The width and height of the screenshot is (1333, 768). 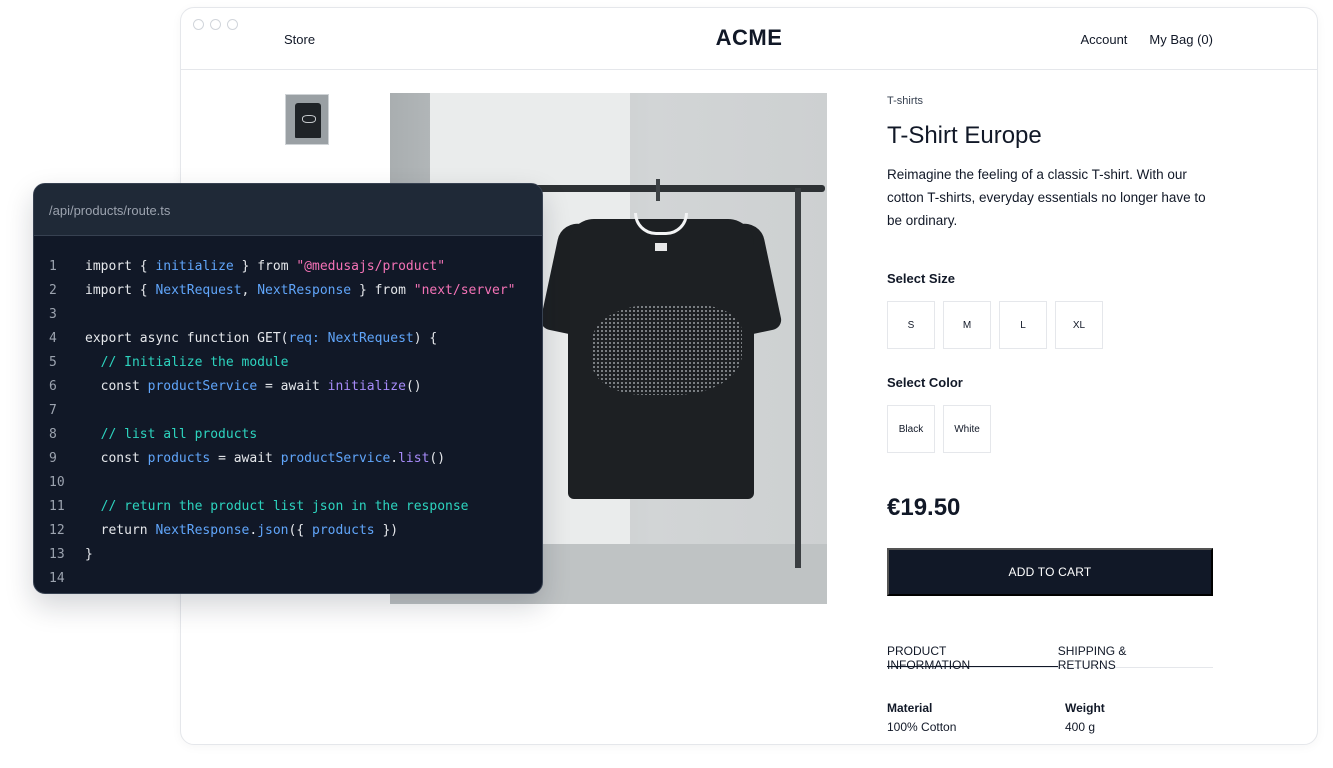 I want to click on color-option-black: Black, so click(x=911, y=429).